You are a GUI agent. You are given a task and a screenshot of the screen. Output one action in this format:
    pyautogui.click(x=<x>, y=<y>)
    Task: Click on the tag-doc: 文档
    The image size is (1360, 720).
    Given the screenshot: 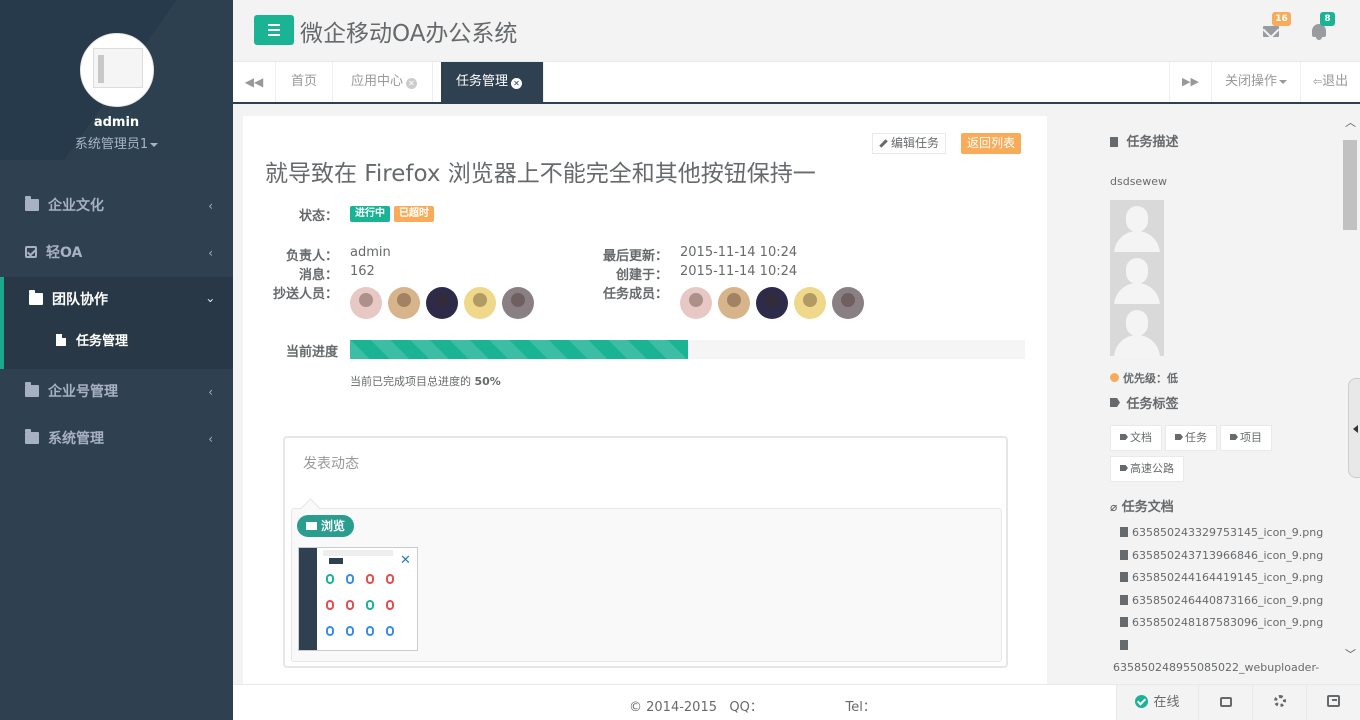 What is the action you would take?
    pyautogui.click(x=1136, y=438)
    